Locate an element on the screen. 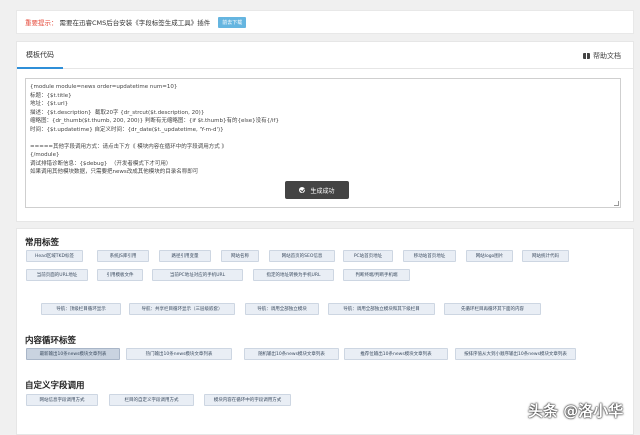 The image size is (640, 435). tag-button: 最新输出10条news模块文章列表 is located at coordinates (73, 354).